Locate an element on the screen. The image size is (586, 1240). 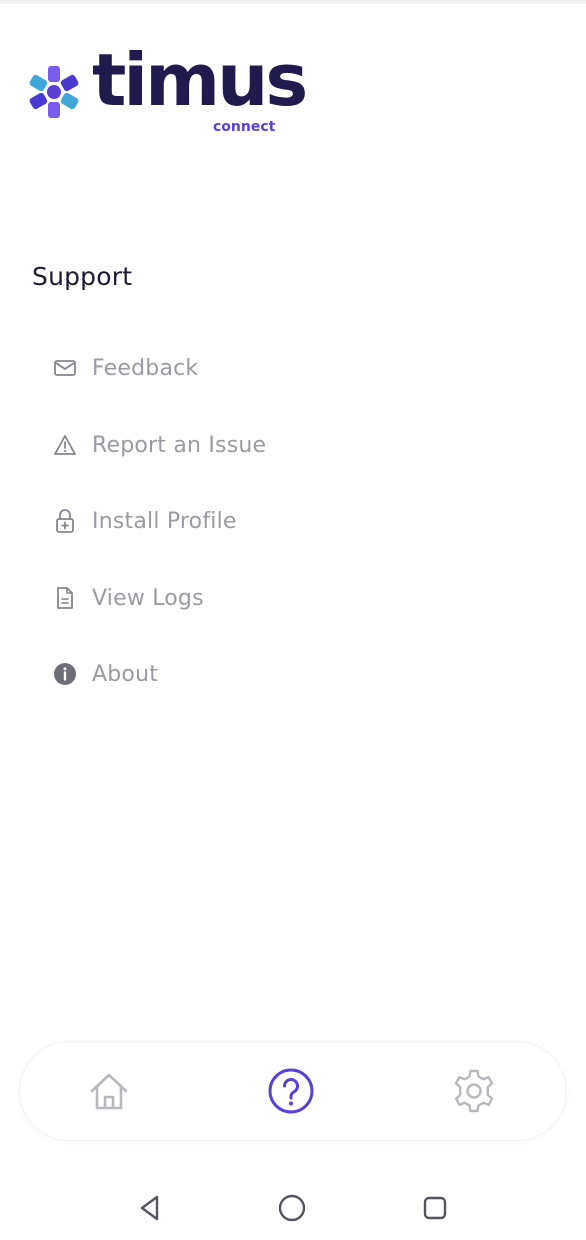
menu-item-view-logs: View Logs is located at coordinates (250, 598).